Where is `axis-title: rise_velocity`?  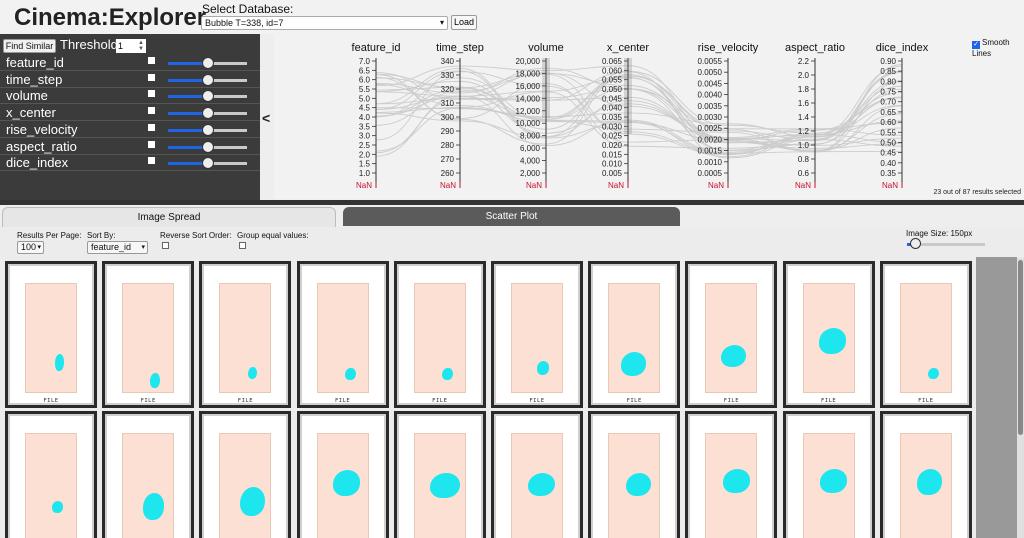 axis-title: rise_velocity is located at coordinates (728, 48).